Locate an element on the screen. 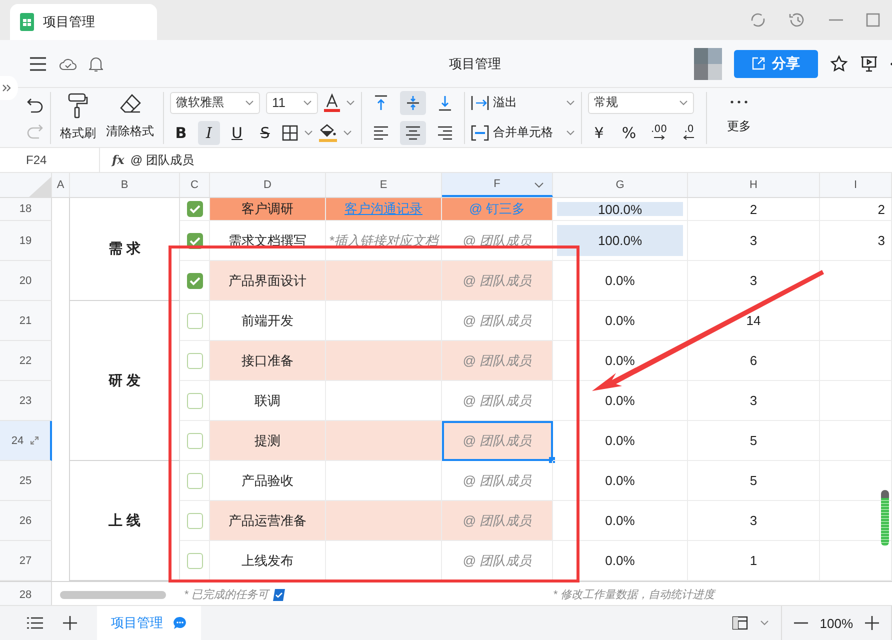 The width and height of the screenshot is (892, 640). zoom-in-icon is located at coordinates (872, 623).